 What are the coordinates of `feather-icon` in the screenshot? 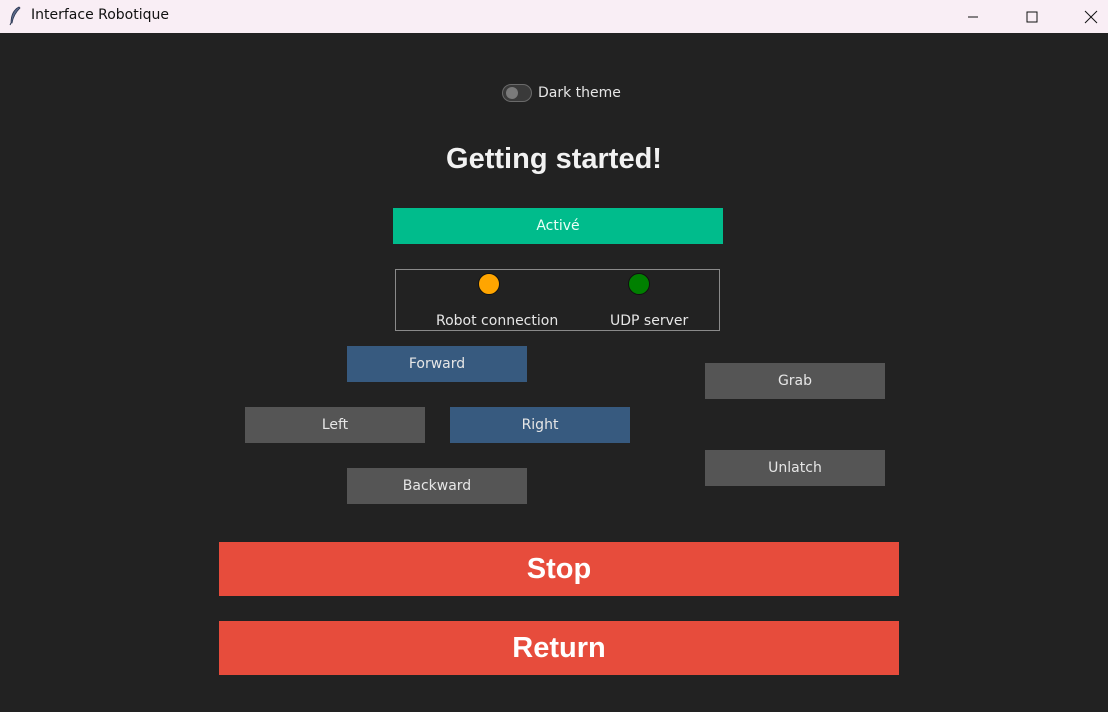 It's located at (15, 16).